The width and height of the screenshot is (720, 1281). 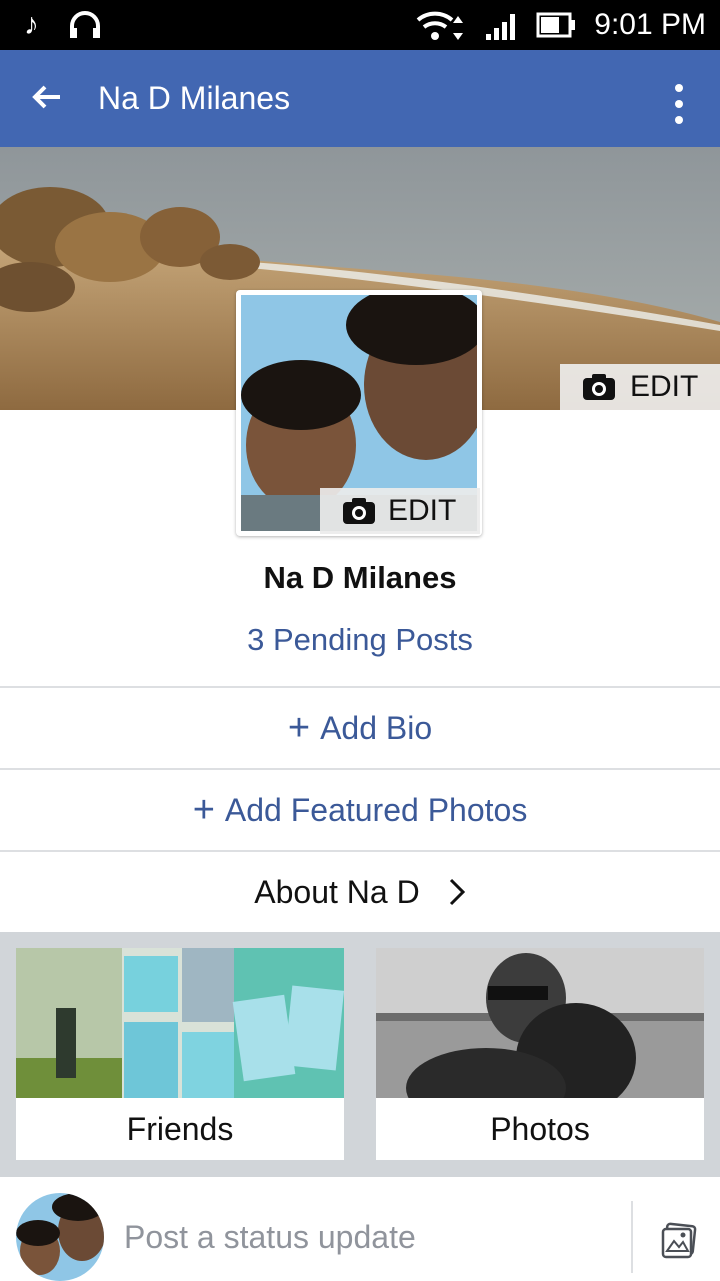 I want to click on friends-label: Friends, so click(x=180, y=1129).